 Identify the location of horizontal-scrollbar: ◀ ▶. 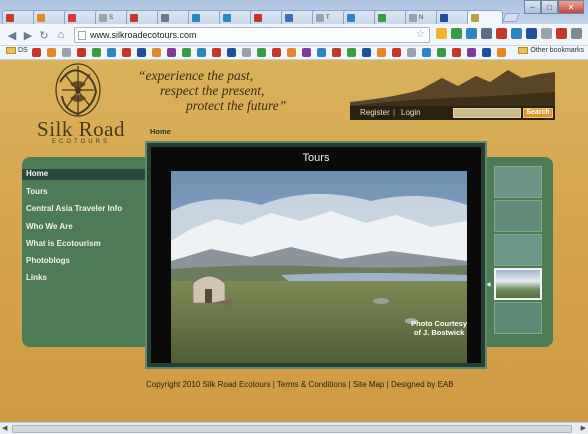
(294, 428).